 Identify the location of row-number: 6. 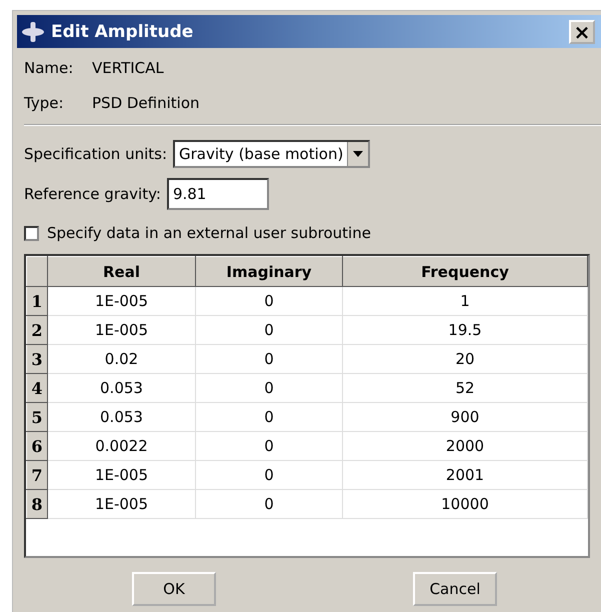
(37, 446).